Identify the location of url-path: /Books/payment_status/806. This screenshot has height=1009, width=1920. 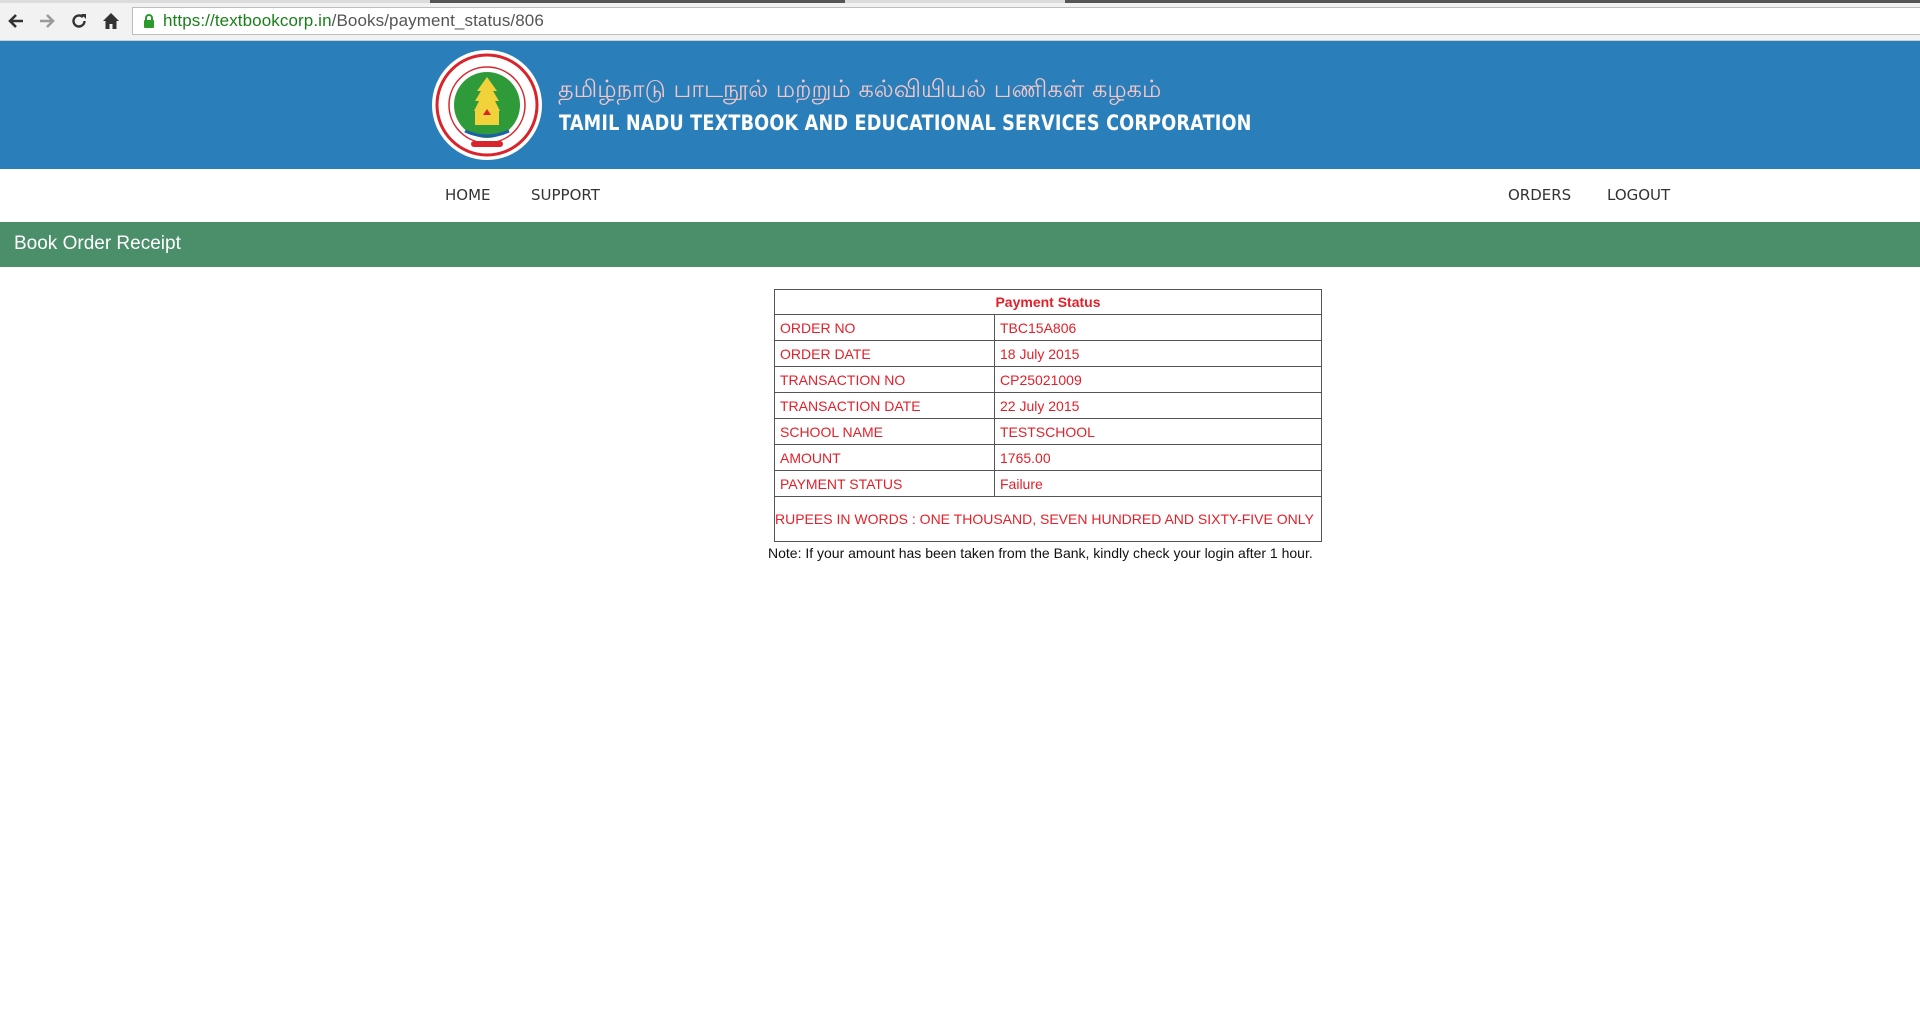
(437, 20).